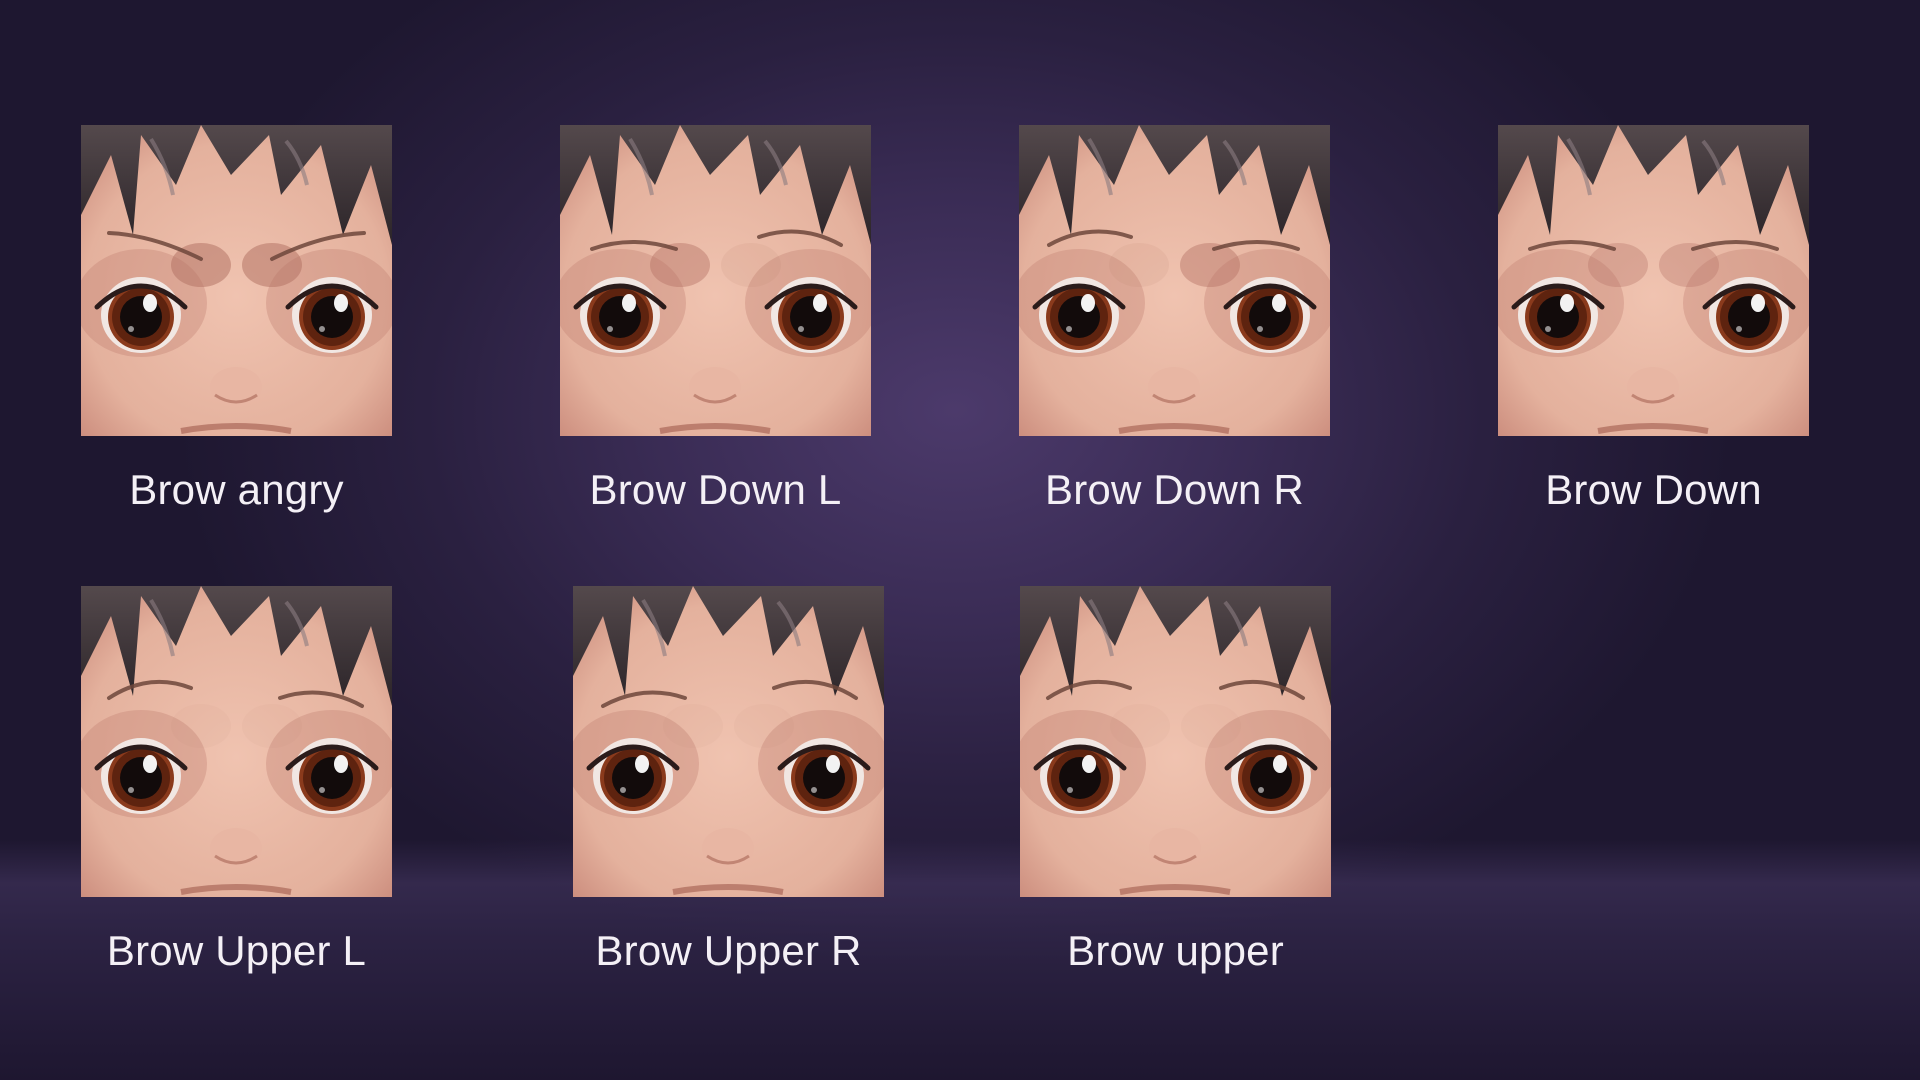 Image resolution: width=1920 pixels, height=1080 pixels. I want to click on tile-label: Brow Down L, so click(715, 489).